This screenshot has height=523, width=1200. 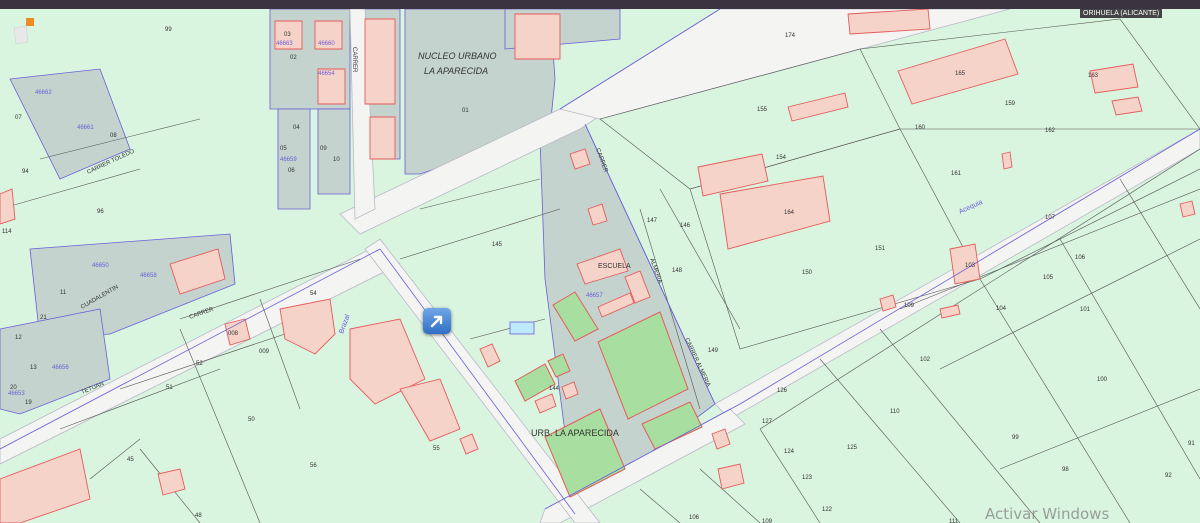 What do you see at coordinates (880, 249) in the screenshot?
I see `parcel-number: 151` at bounding box center [880, 249].